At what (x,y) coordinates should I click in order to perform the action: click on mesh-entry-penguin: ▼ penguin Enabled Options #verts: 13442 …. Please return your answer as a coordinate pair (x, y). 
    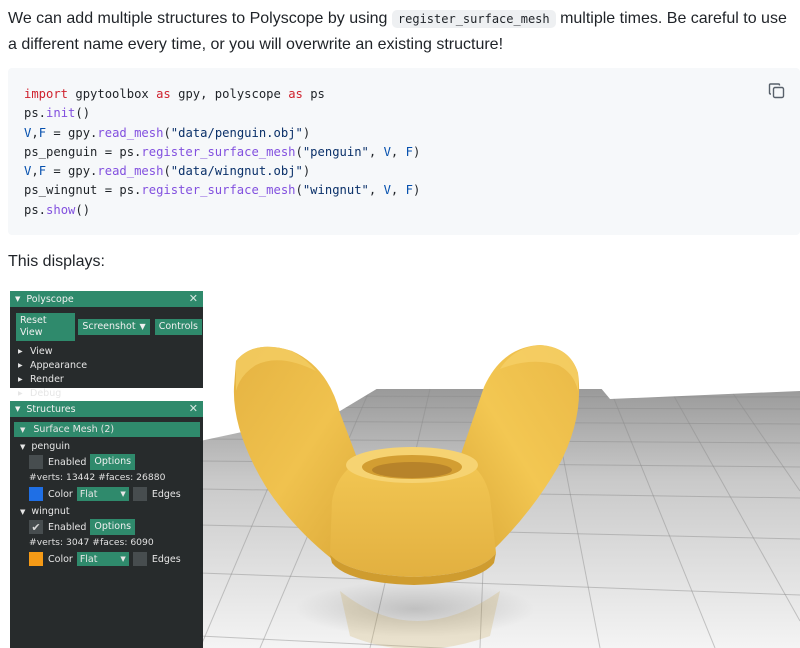
    Looking at the image, I should click on (106, 471).